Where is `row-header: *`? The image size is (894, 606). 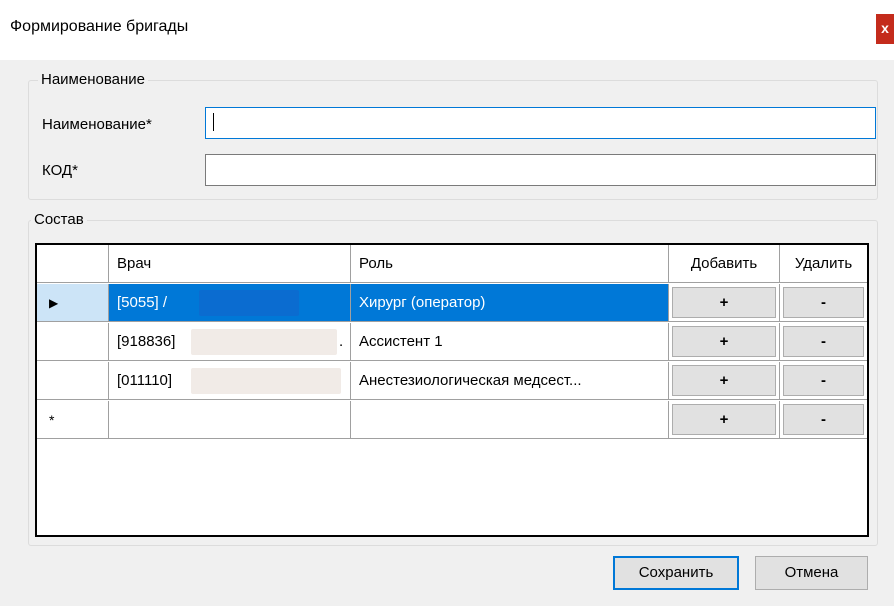 row-header: * is located at coordinates (73, 420).